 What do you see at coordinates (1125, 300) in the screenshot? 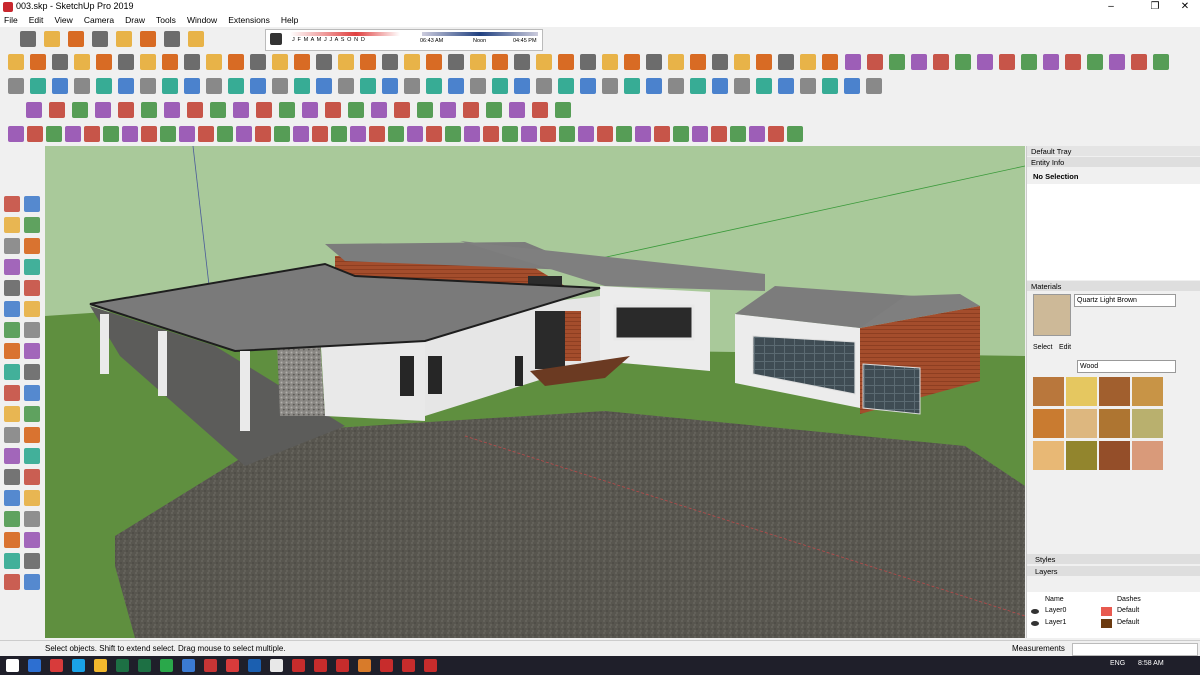
I see `material-name-field: Quartz Light Brown` at bounding box center [1125, 300].